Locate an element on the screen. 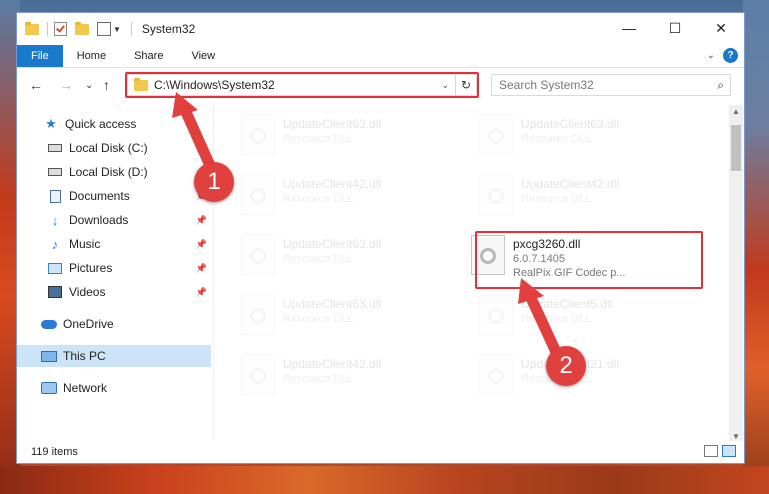  sidebar-item-documents: Documents 📌 is located at coordinates (129, 196).